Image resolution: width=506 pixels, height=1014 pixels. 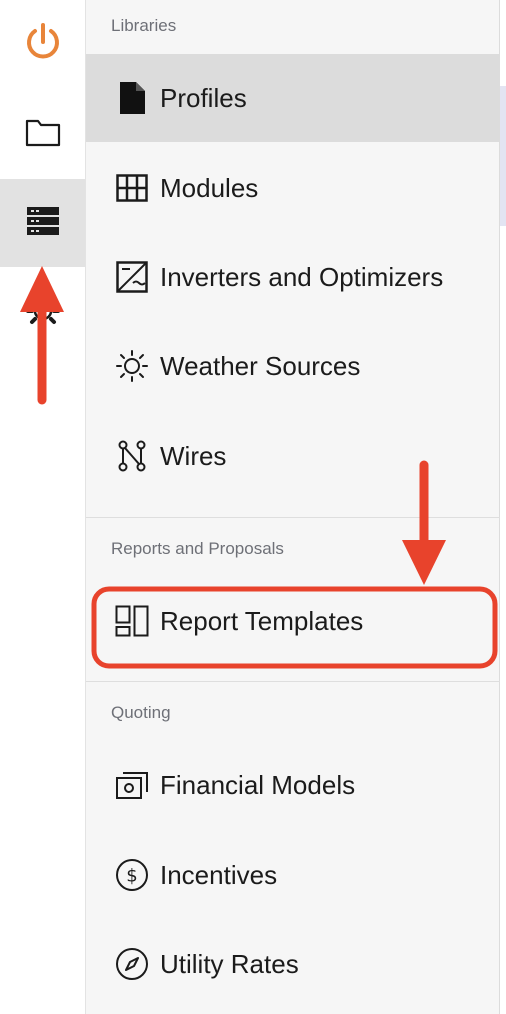 What do you see at coordinates (42, 335) in the screenshot?
I see `annotation-arrow-up` at bounding box center [42, 335].